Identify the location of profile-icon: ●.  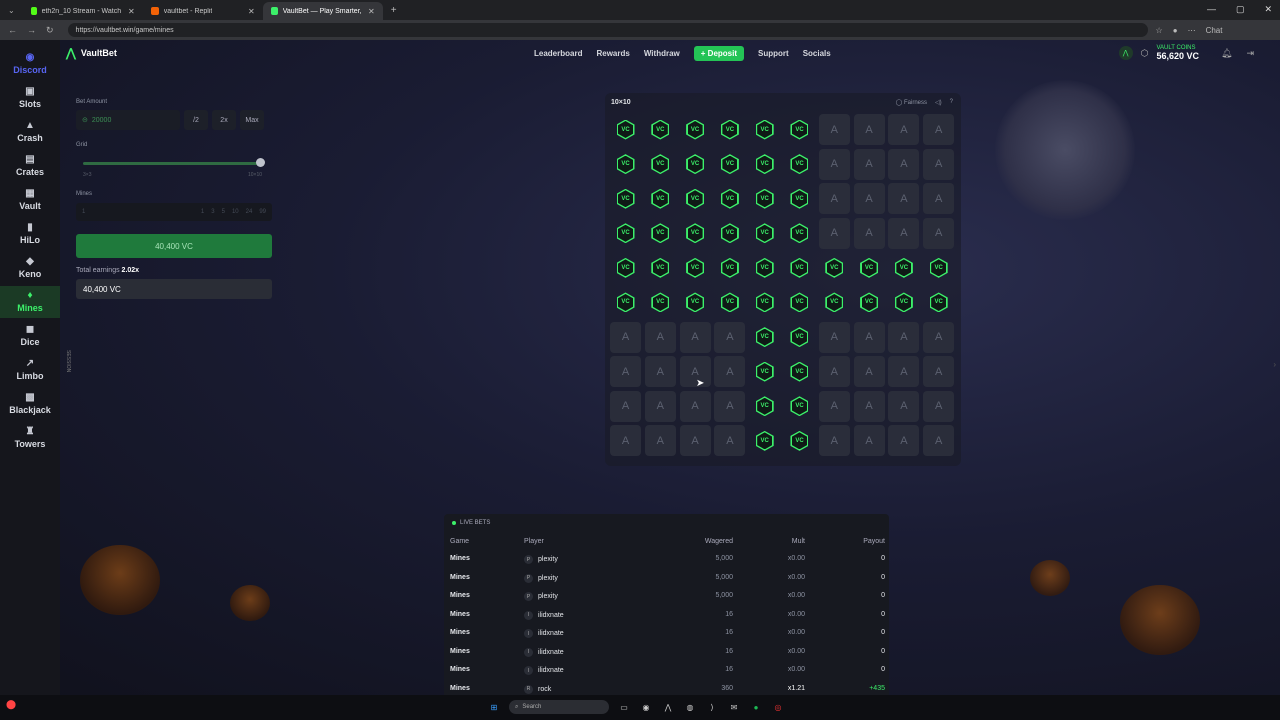
(1175, 30).